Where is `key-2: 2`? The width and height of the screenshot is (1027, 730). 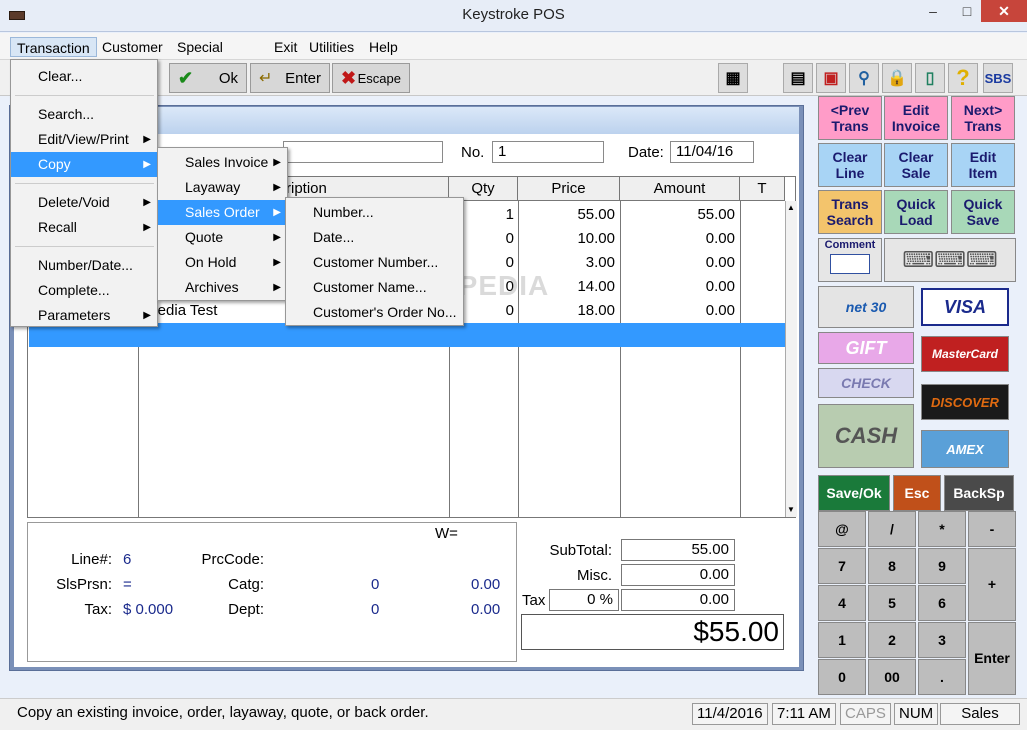
key-2: 2 is located at coordinates (892, 640).